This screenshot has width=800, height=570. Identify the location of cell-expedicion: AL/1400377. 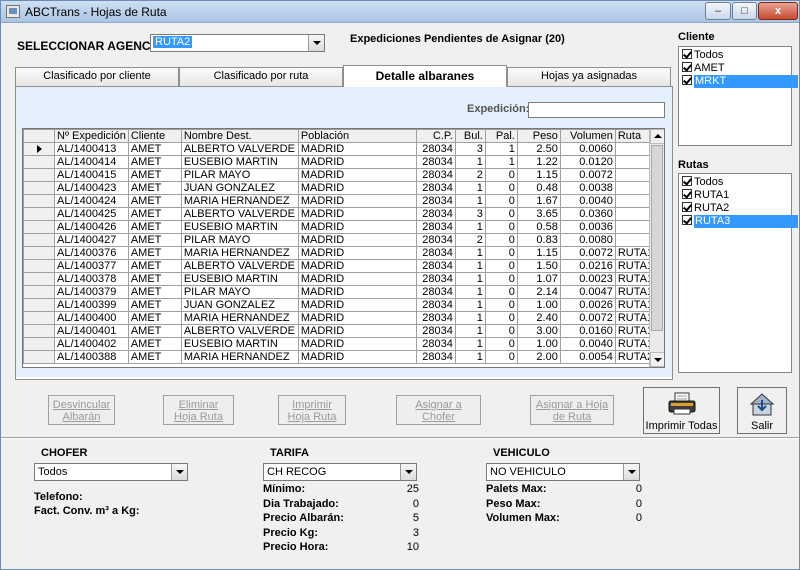
(91, 266).